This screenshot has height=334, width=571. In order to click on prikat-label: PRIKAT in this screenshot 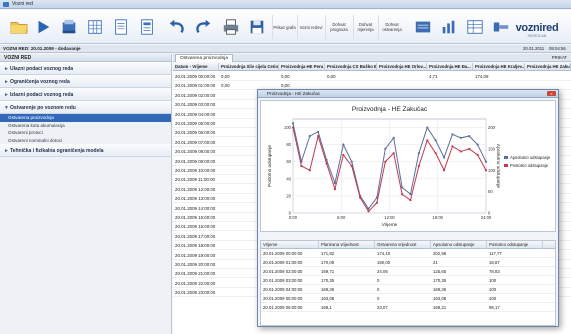, I will do `click(559, 57)`.